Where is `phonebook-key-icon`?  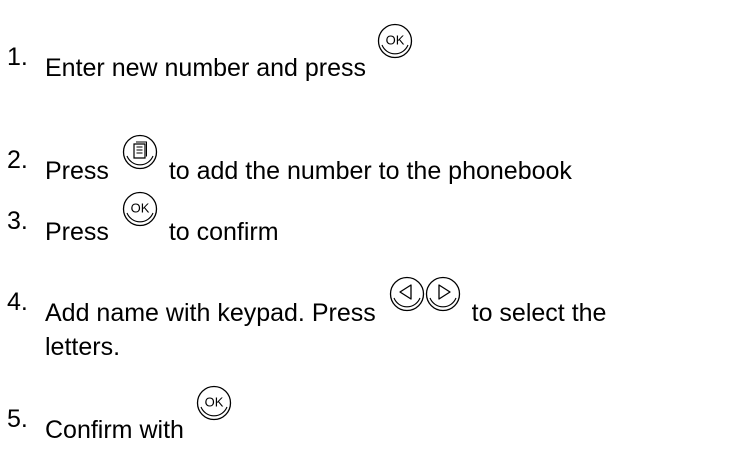
phonebook-key-icon is located at coordinates (140, 152).